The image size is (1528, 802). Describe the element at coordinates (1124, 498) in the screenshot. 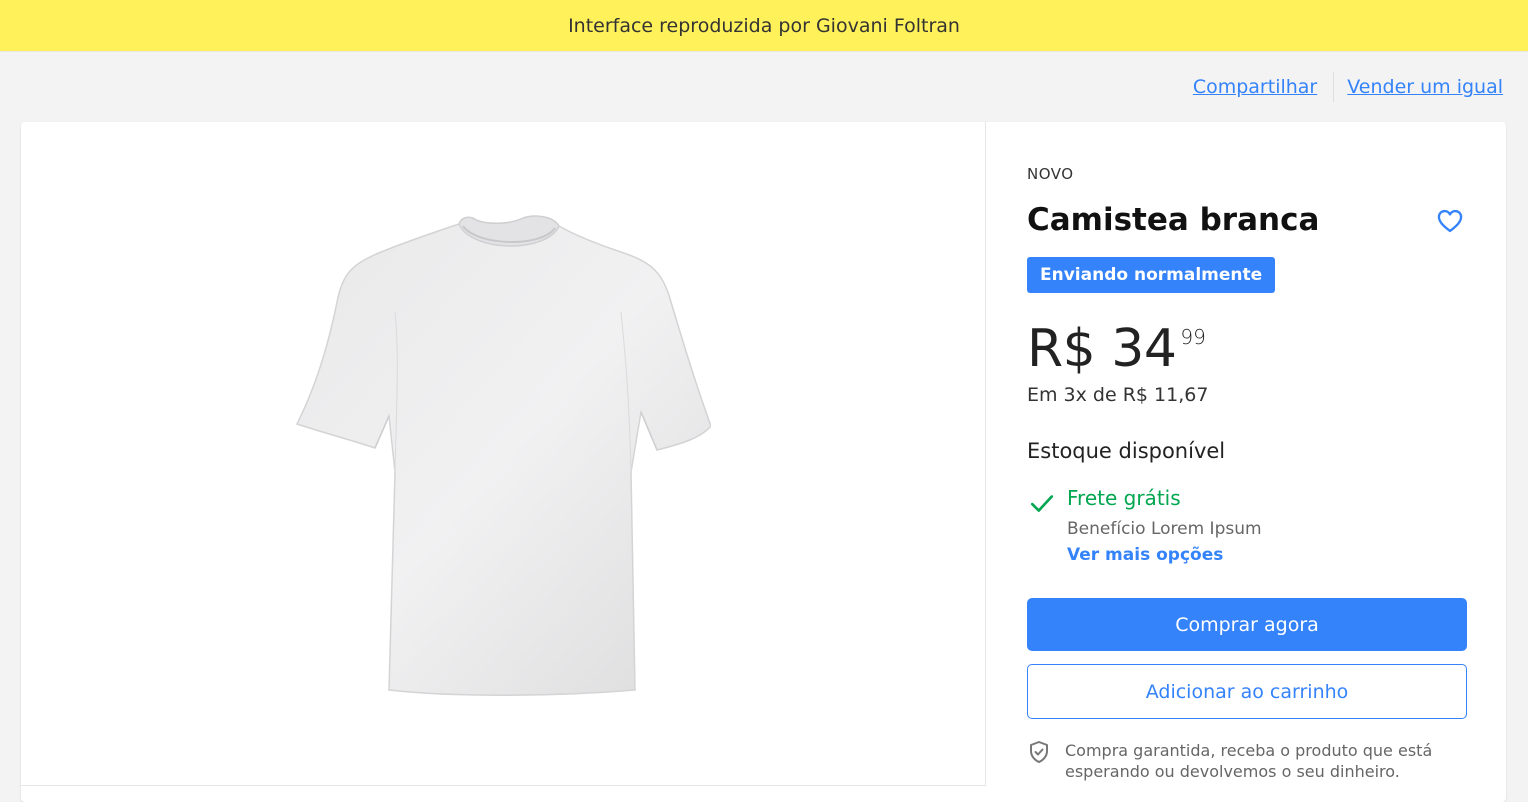

I see `free-shipping-text: Frete grátis` at that location.